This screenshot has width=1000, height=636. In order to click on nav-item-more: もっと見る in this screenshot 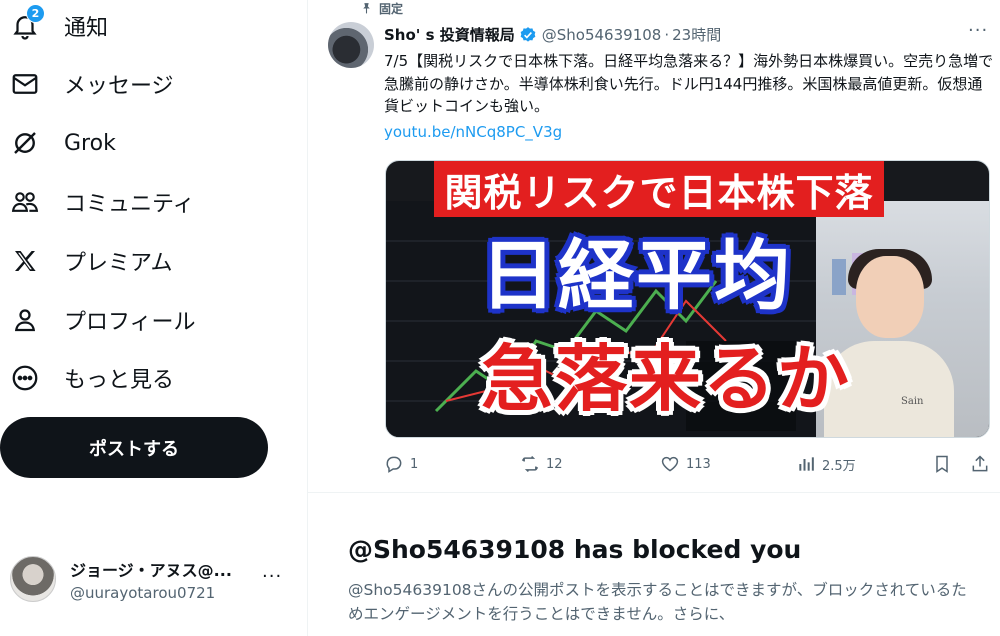, I will do `click(145, 378)`.